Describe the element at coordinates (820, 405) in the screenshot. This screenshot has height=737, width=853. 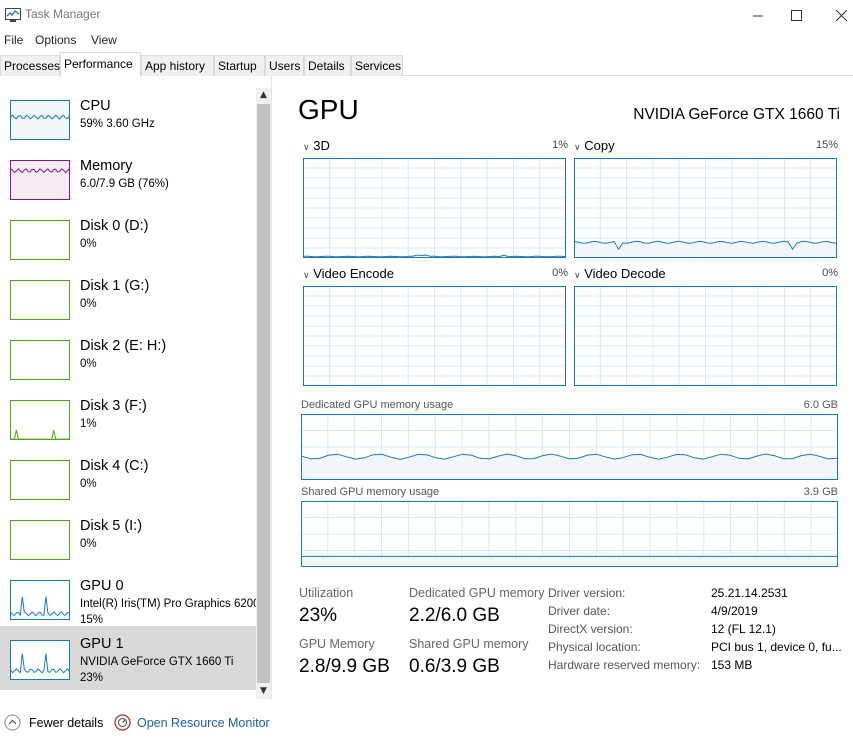
I see `dedicated-memory-max: 6.0 GB` at that location.